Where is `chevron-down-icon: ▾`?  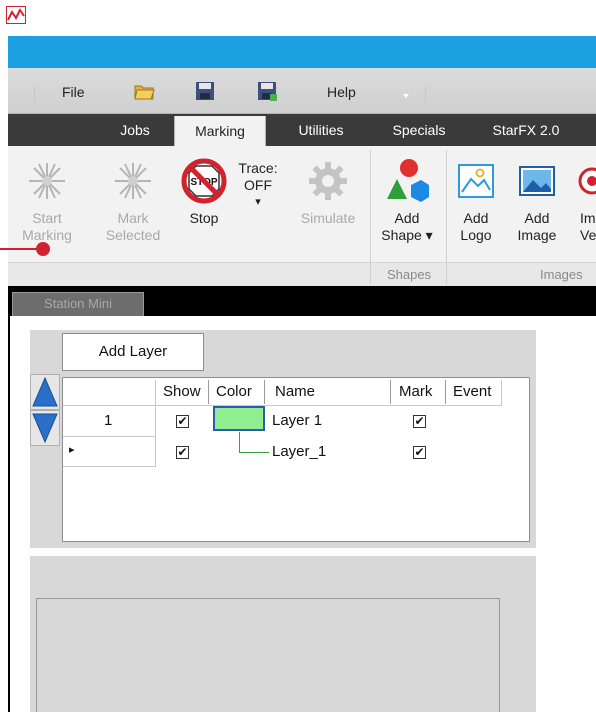
chevron-down-icon: ▾ is located at coordinates (258, 202).